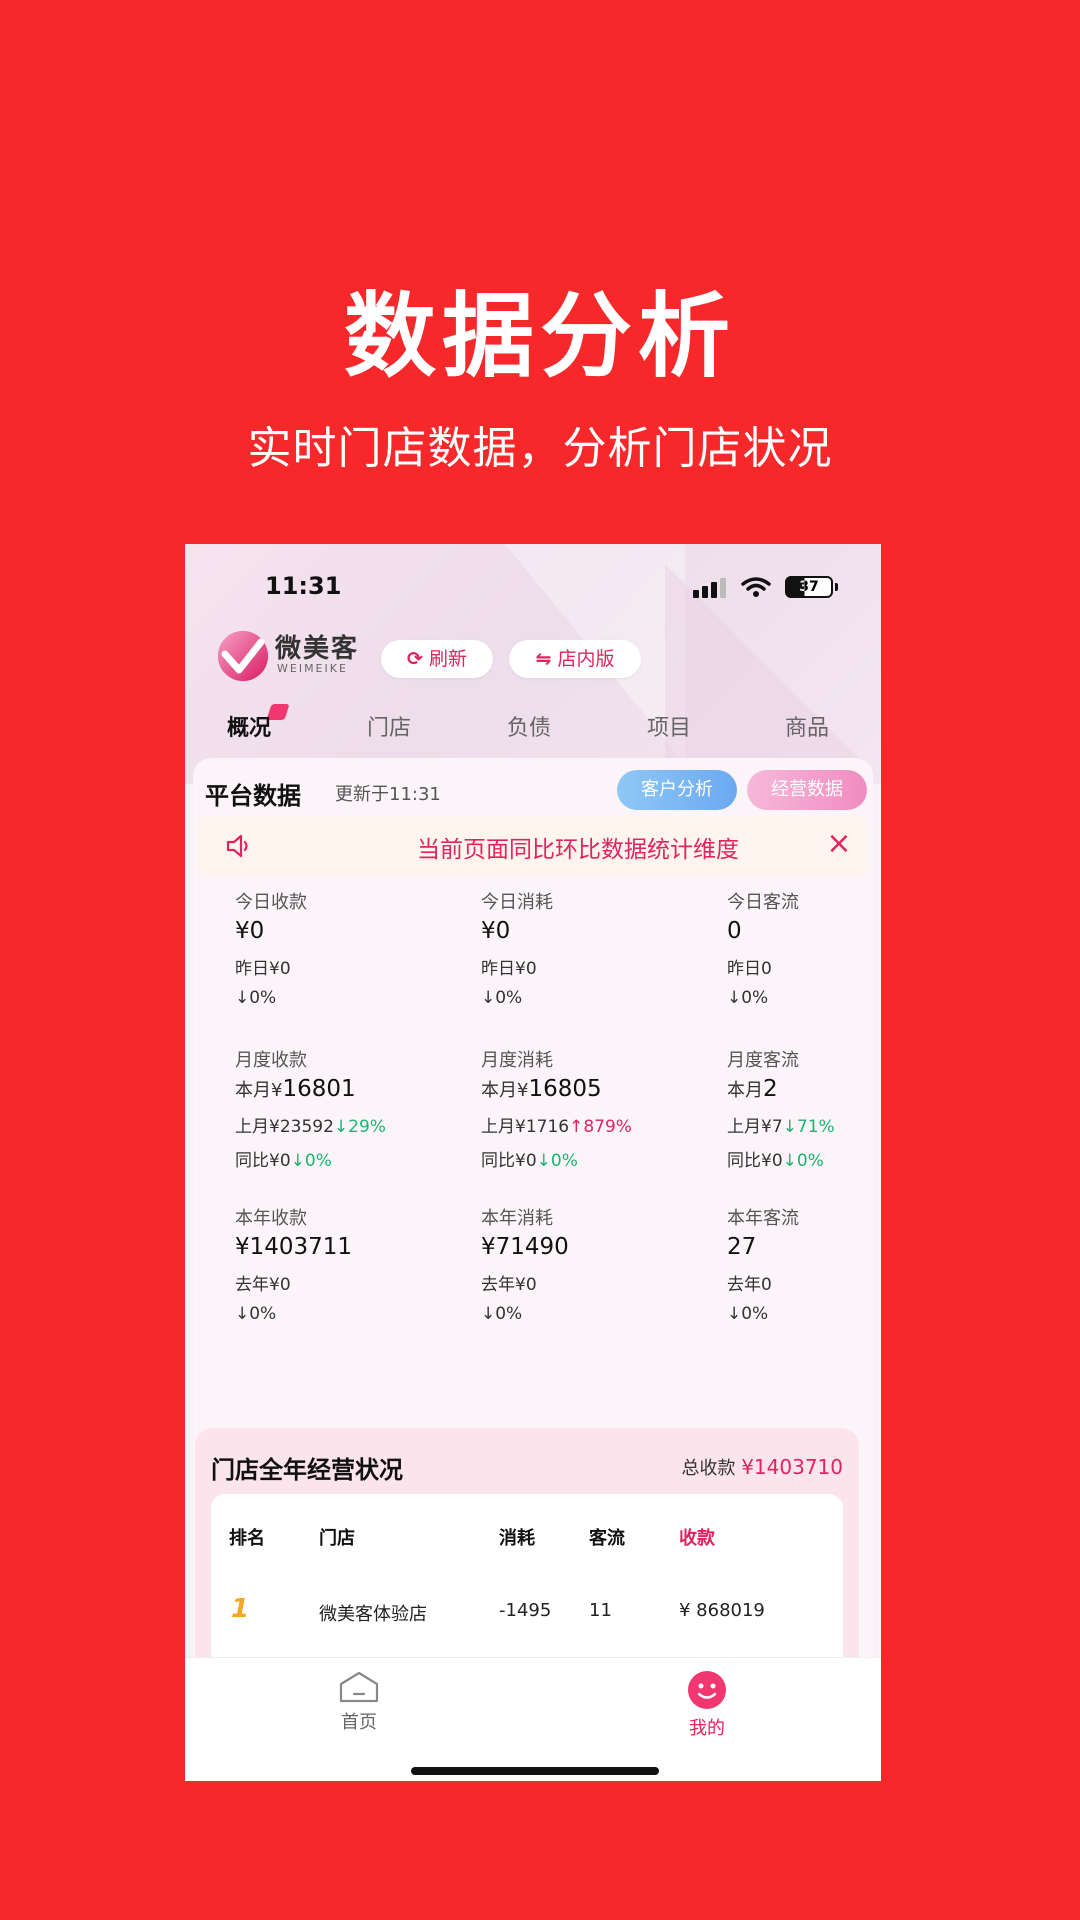 The height and width of the screenshot is (1920, 1080). I want to click on stat-value: 16801, so click(319, 1089).